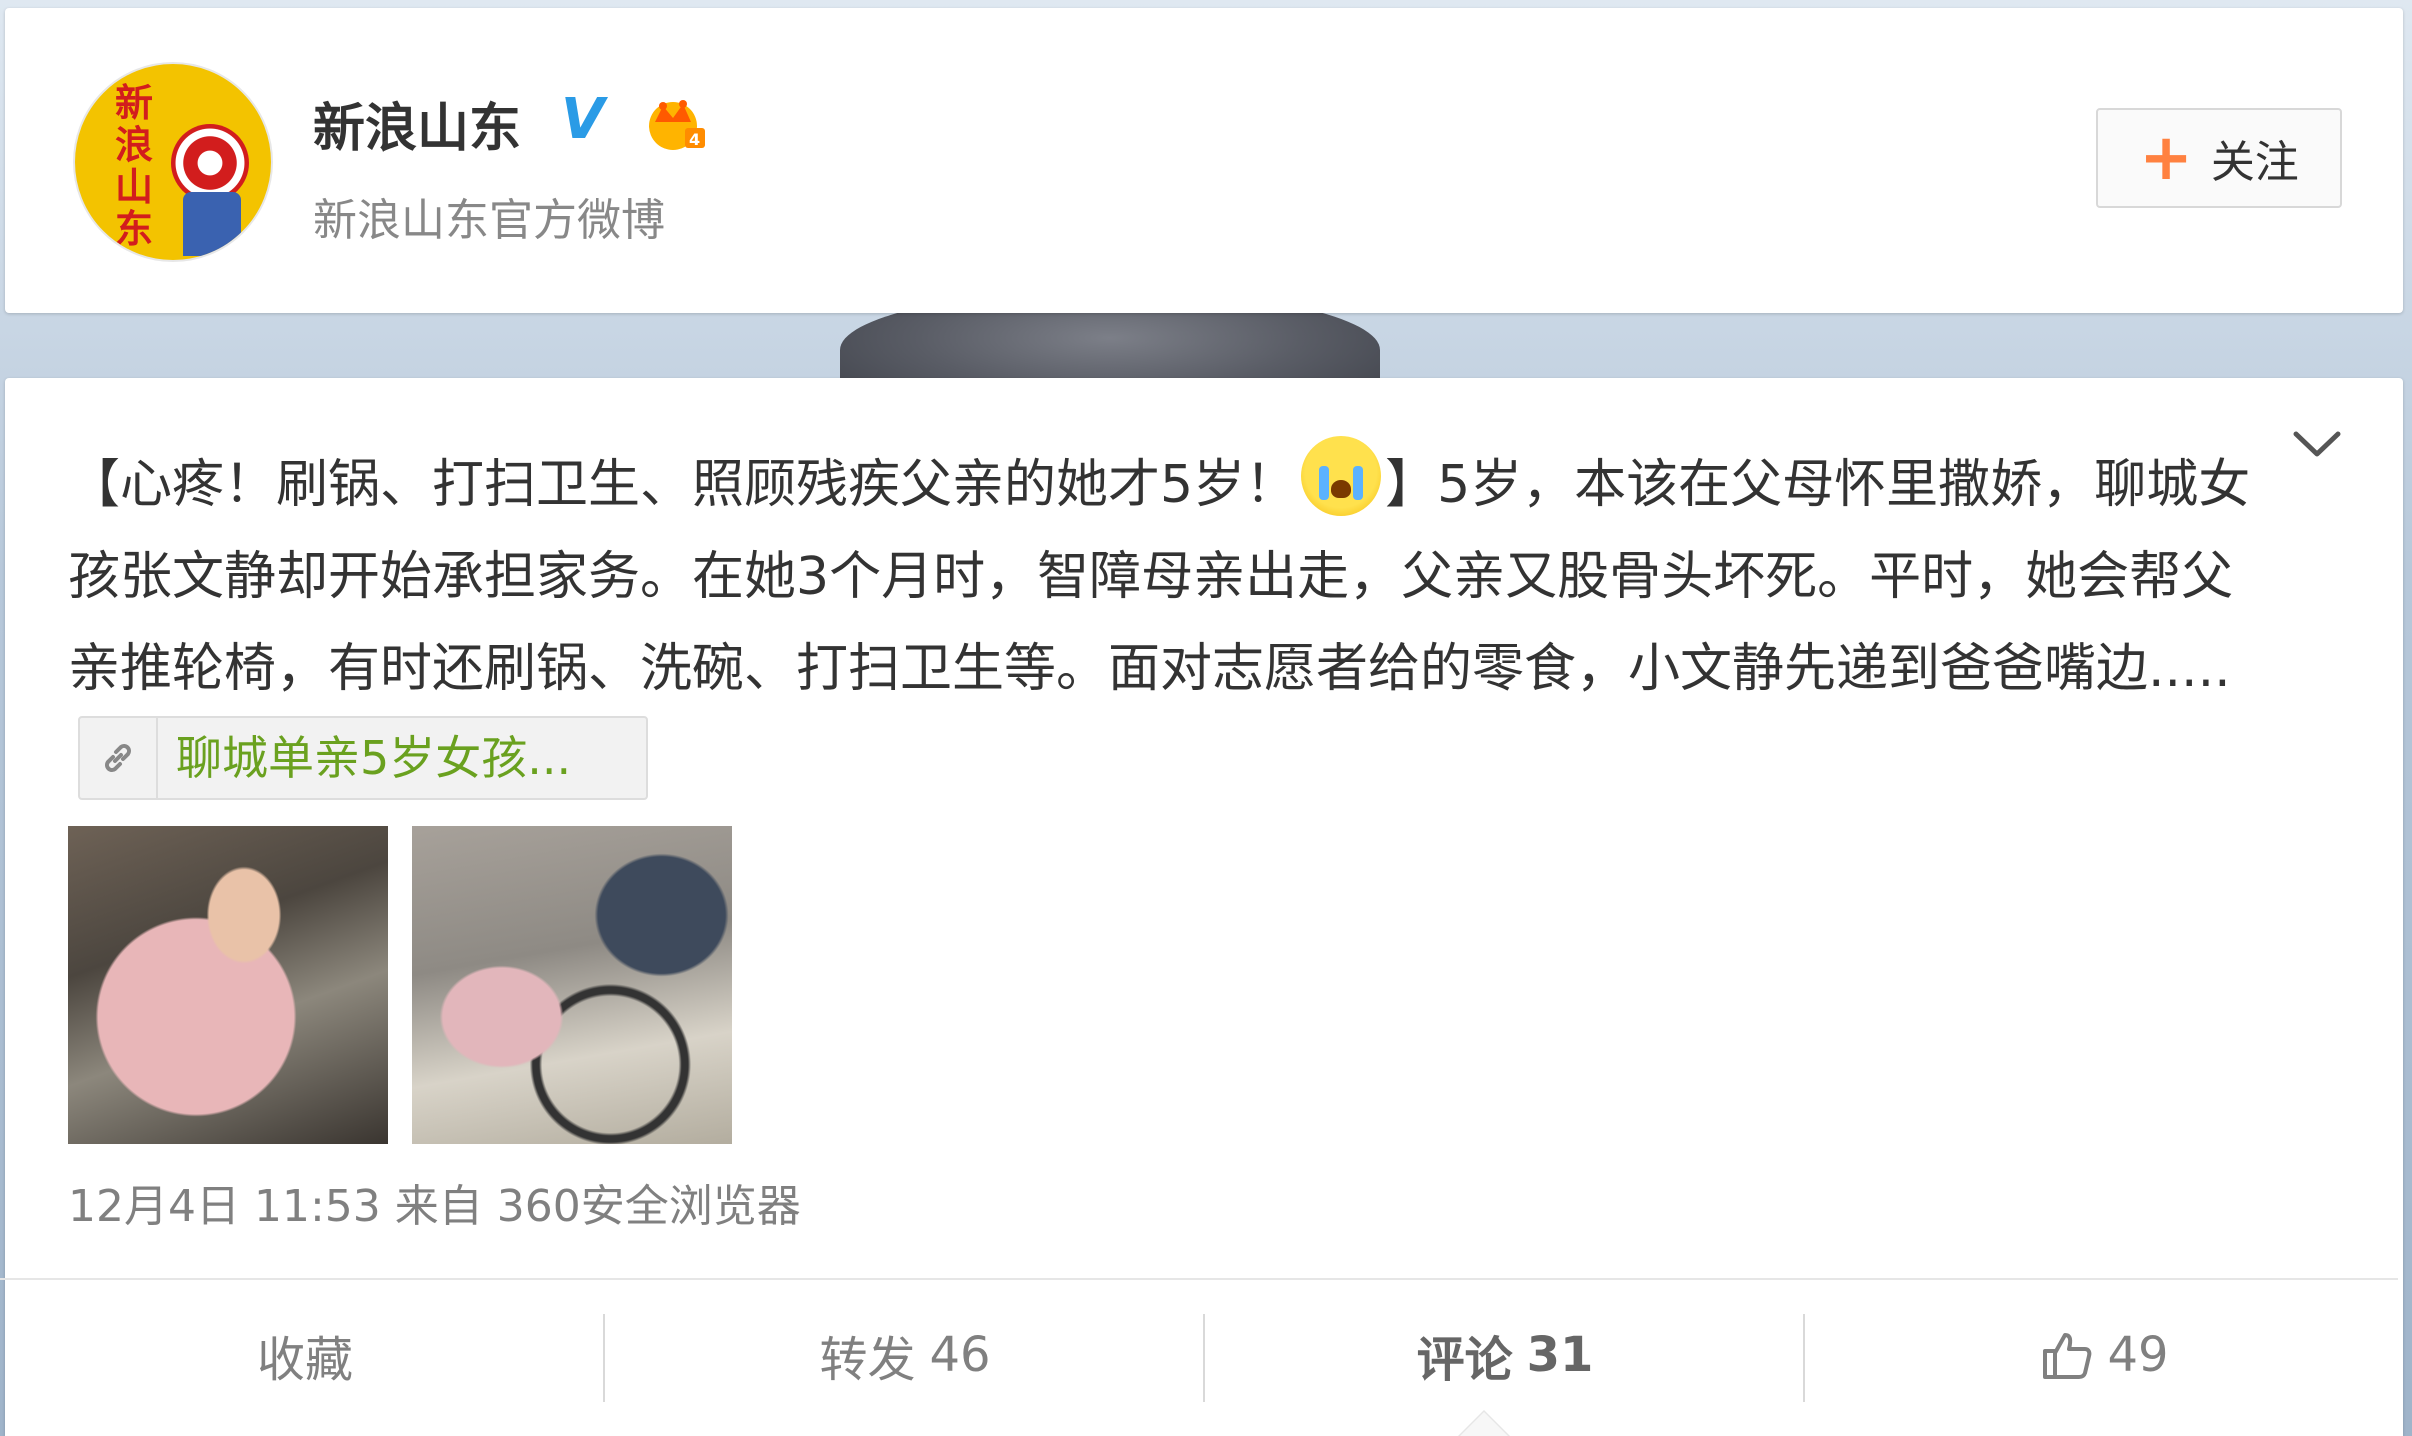 This screenshot has width=2412, height=1436. I want to click on favorite-button: 收藏, so click(305, 1355).